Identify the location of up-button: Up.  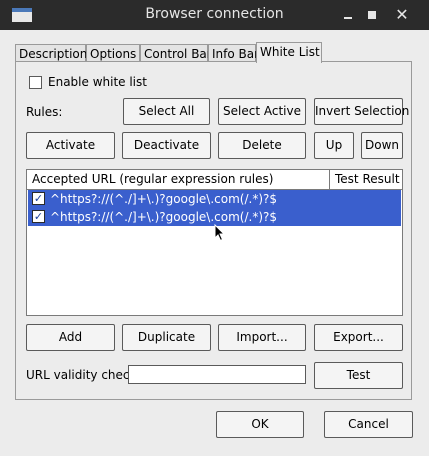
(334, 145).